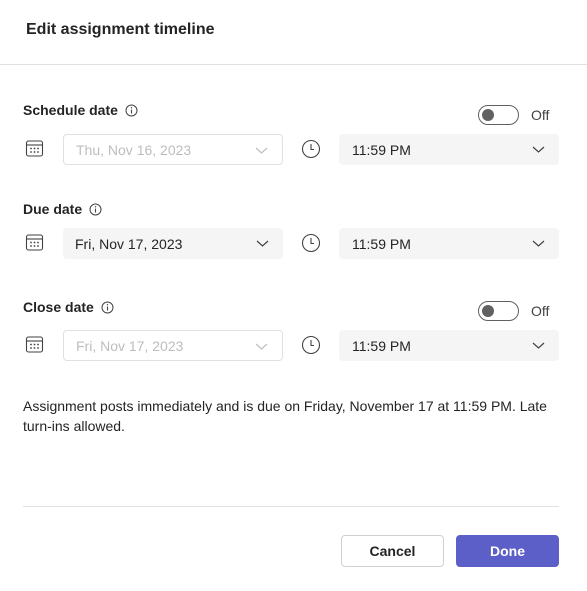  I want to click on schedule-time-picker: 11:59 PM, so click(449, 149).